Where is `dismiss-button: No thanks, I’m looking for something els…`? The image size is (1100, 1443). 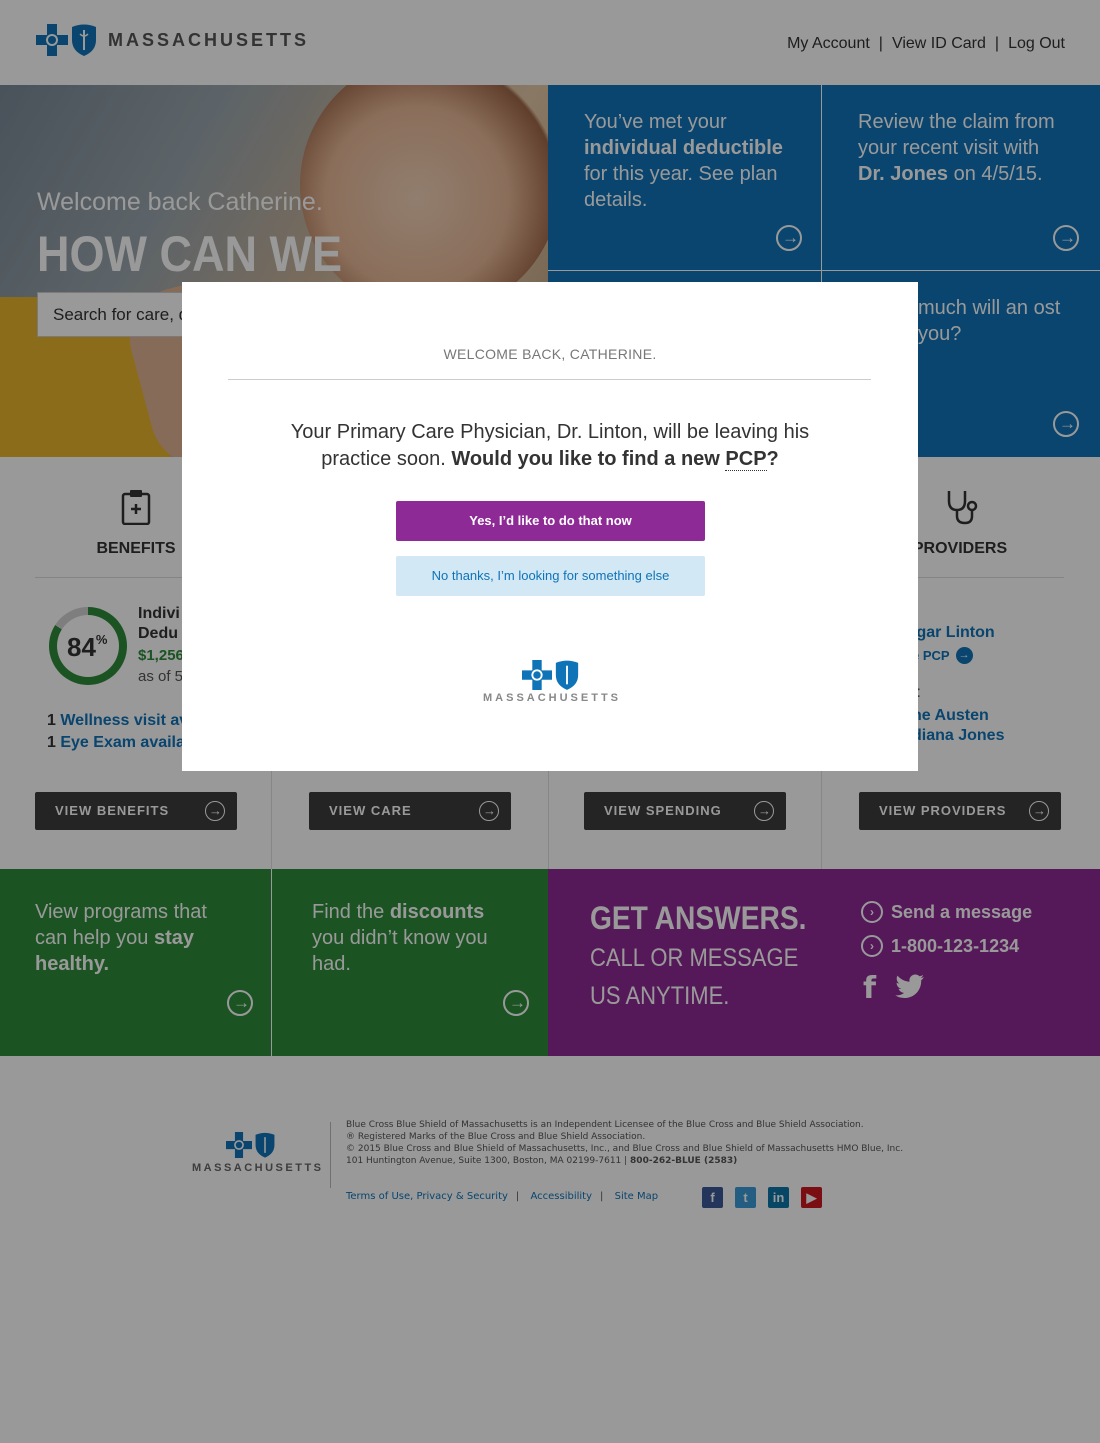
dismiss-button: No thanks, I’m looking for something els… is located at coordinates (550, 576).